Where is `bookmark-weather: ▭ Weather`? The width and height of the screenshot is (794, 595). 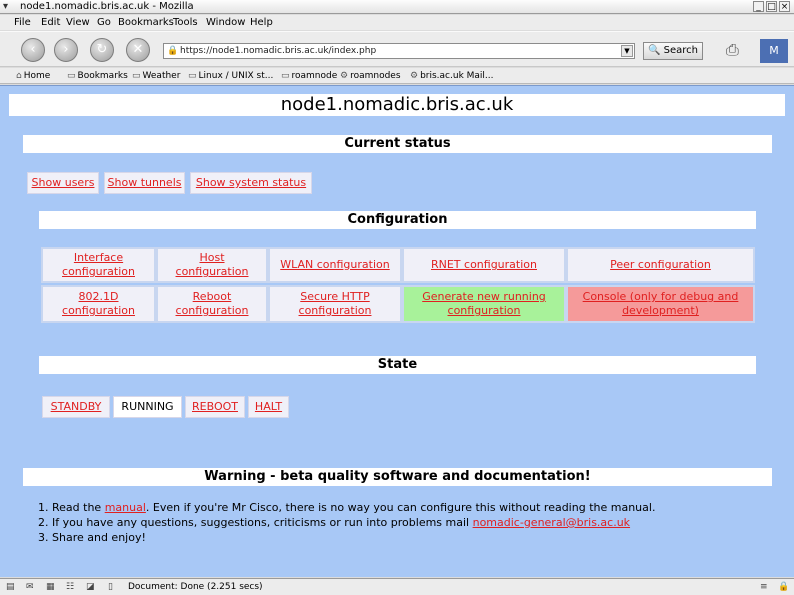 bookmark-weather: ▭ Weather is located at coordinates (156, 76).